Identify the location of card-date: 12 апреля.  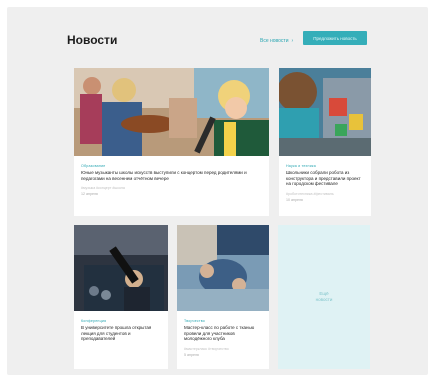
(89, 194).